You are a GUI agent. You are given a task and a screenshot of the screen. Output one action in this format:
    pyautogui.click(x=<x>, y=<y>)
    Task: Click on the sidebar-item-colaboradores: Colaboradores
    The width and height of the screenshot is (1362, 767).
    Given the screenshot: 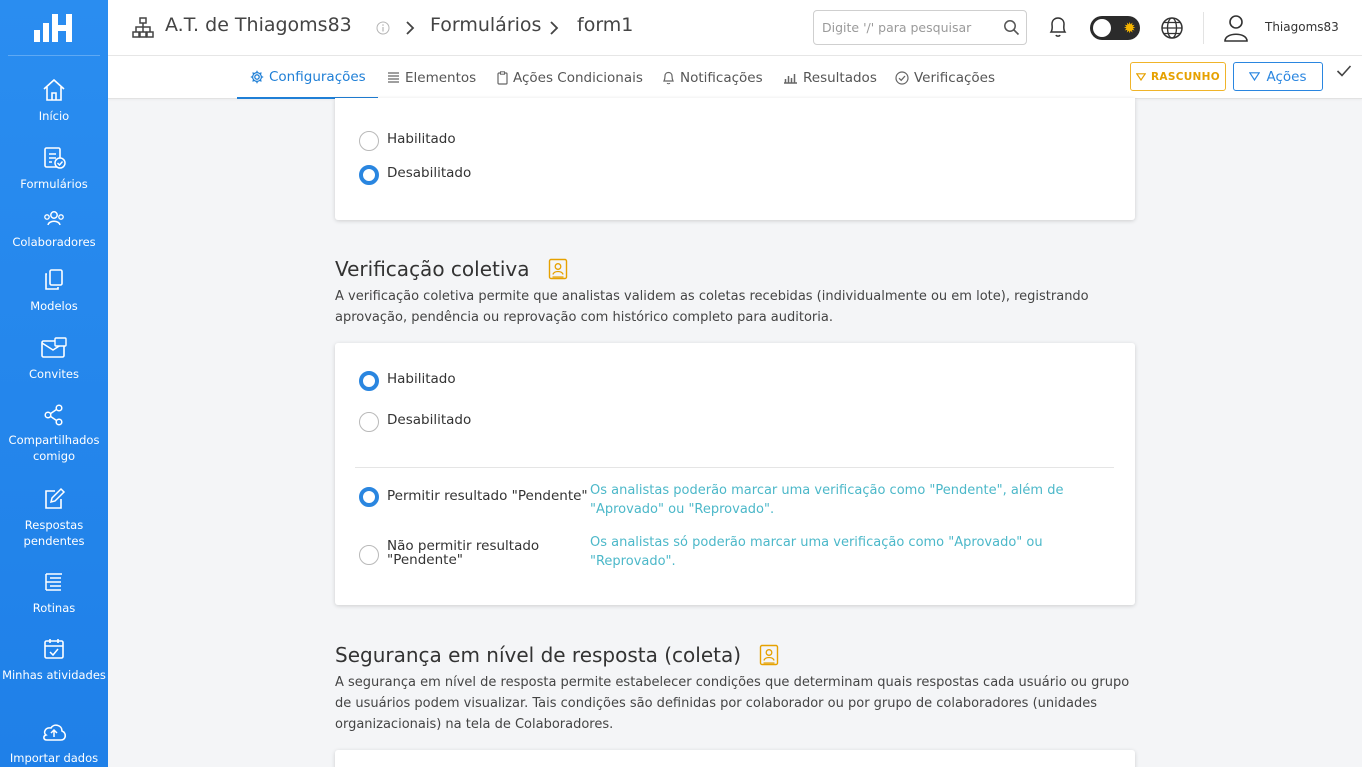 What is the action you would take?
    pyautogui.click(x=54, y=230)
    